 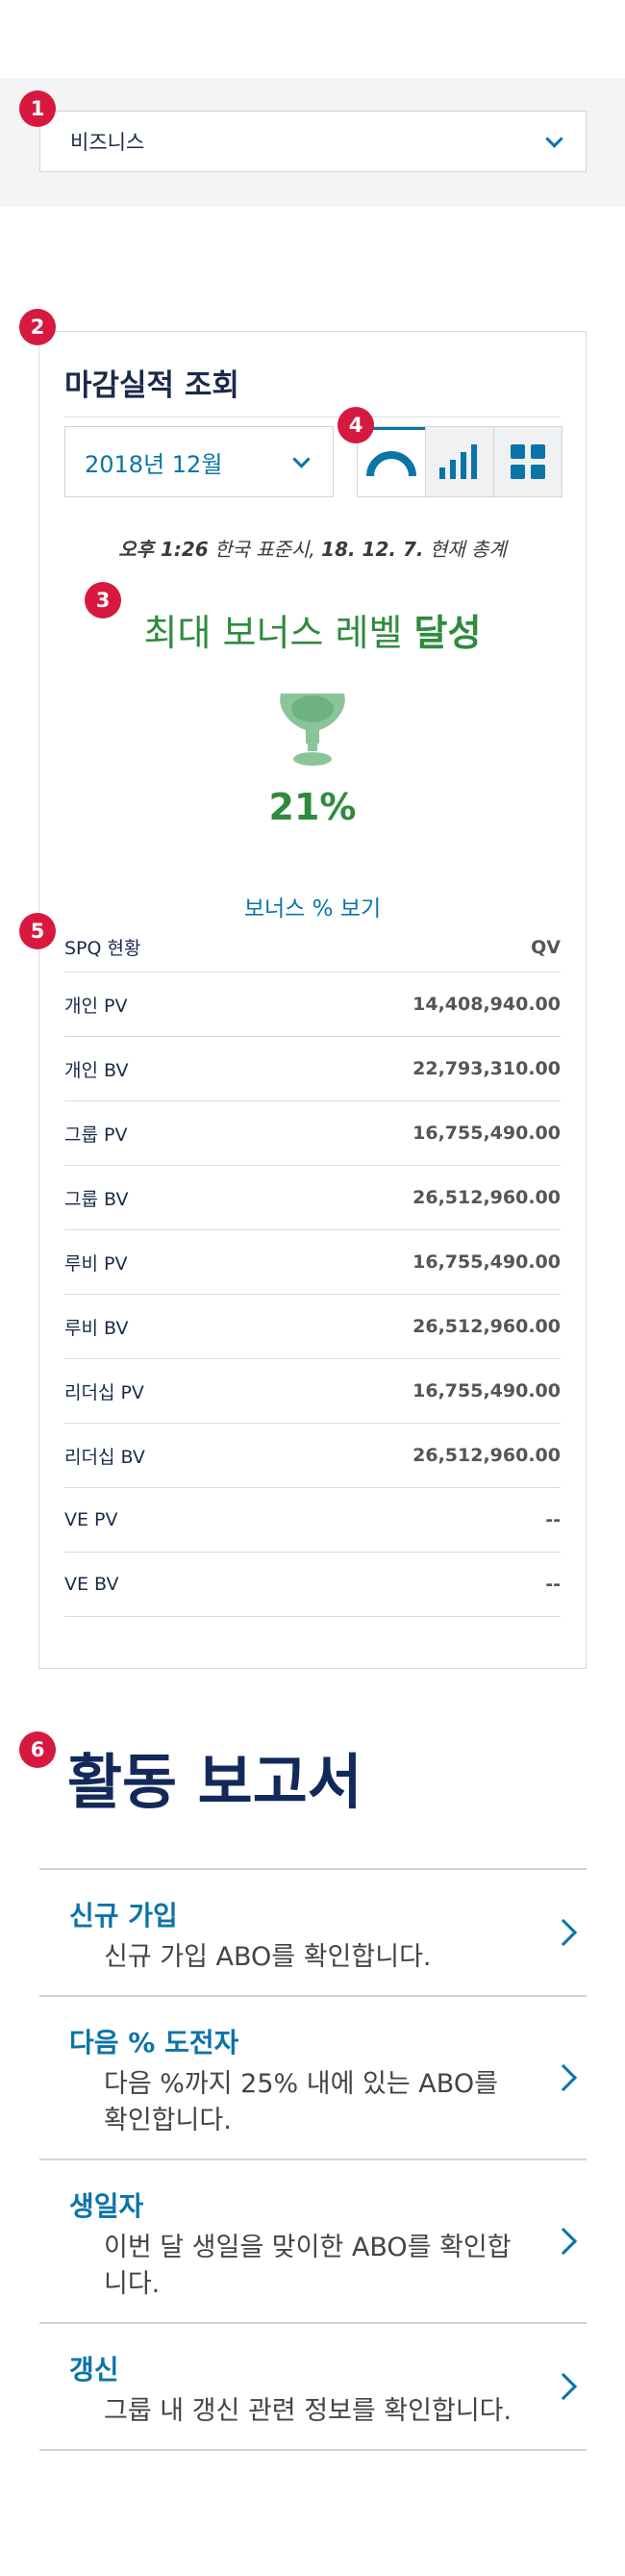 What do you see at coordinates (37, 327) in the screenshot?
I see `annotation-badge-2: 2` at bounding box center [37, 327].